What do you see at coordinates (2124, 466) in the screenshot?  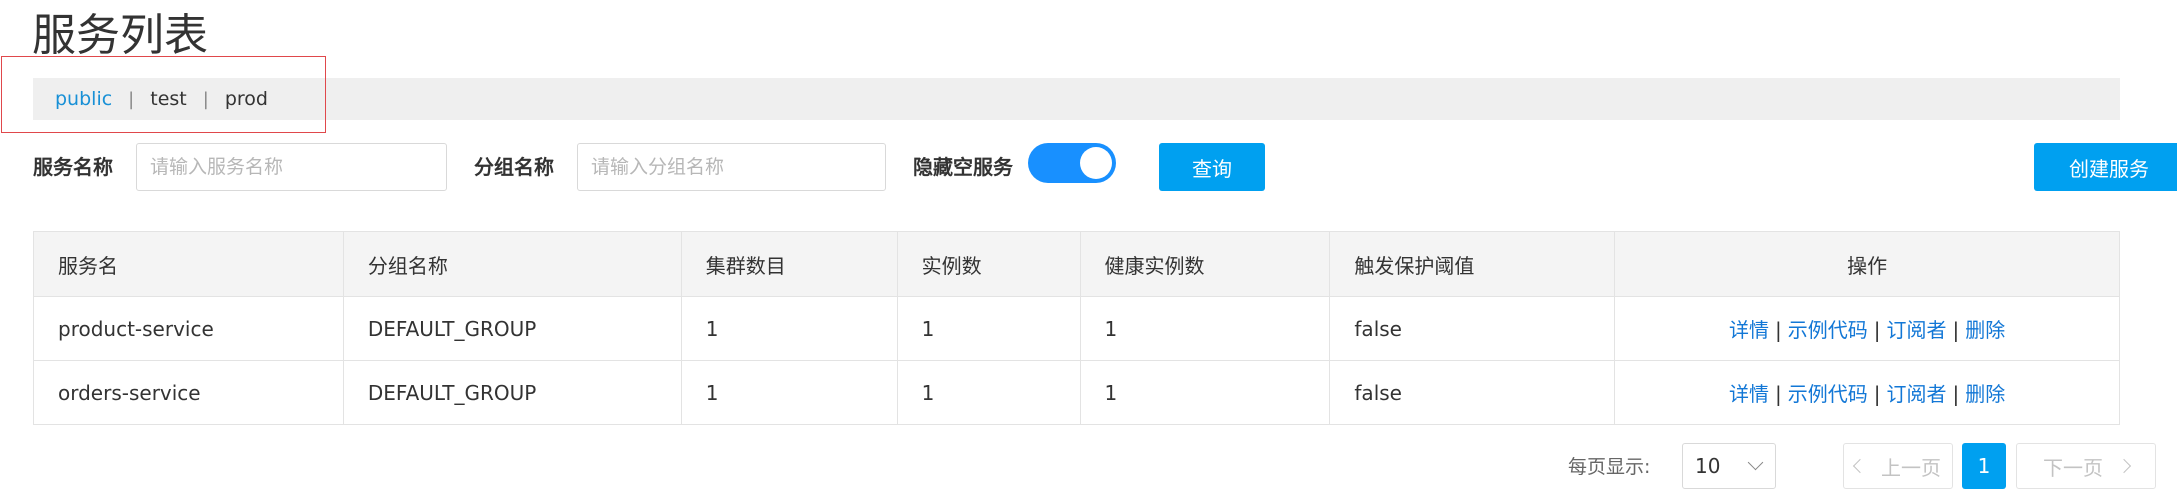 I see `chevron-right-icon` at bounding box center [2124, 466].